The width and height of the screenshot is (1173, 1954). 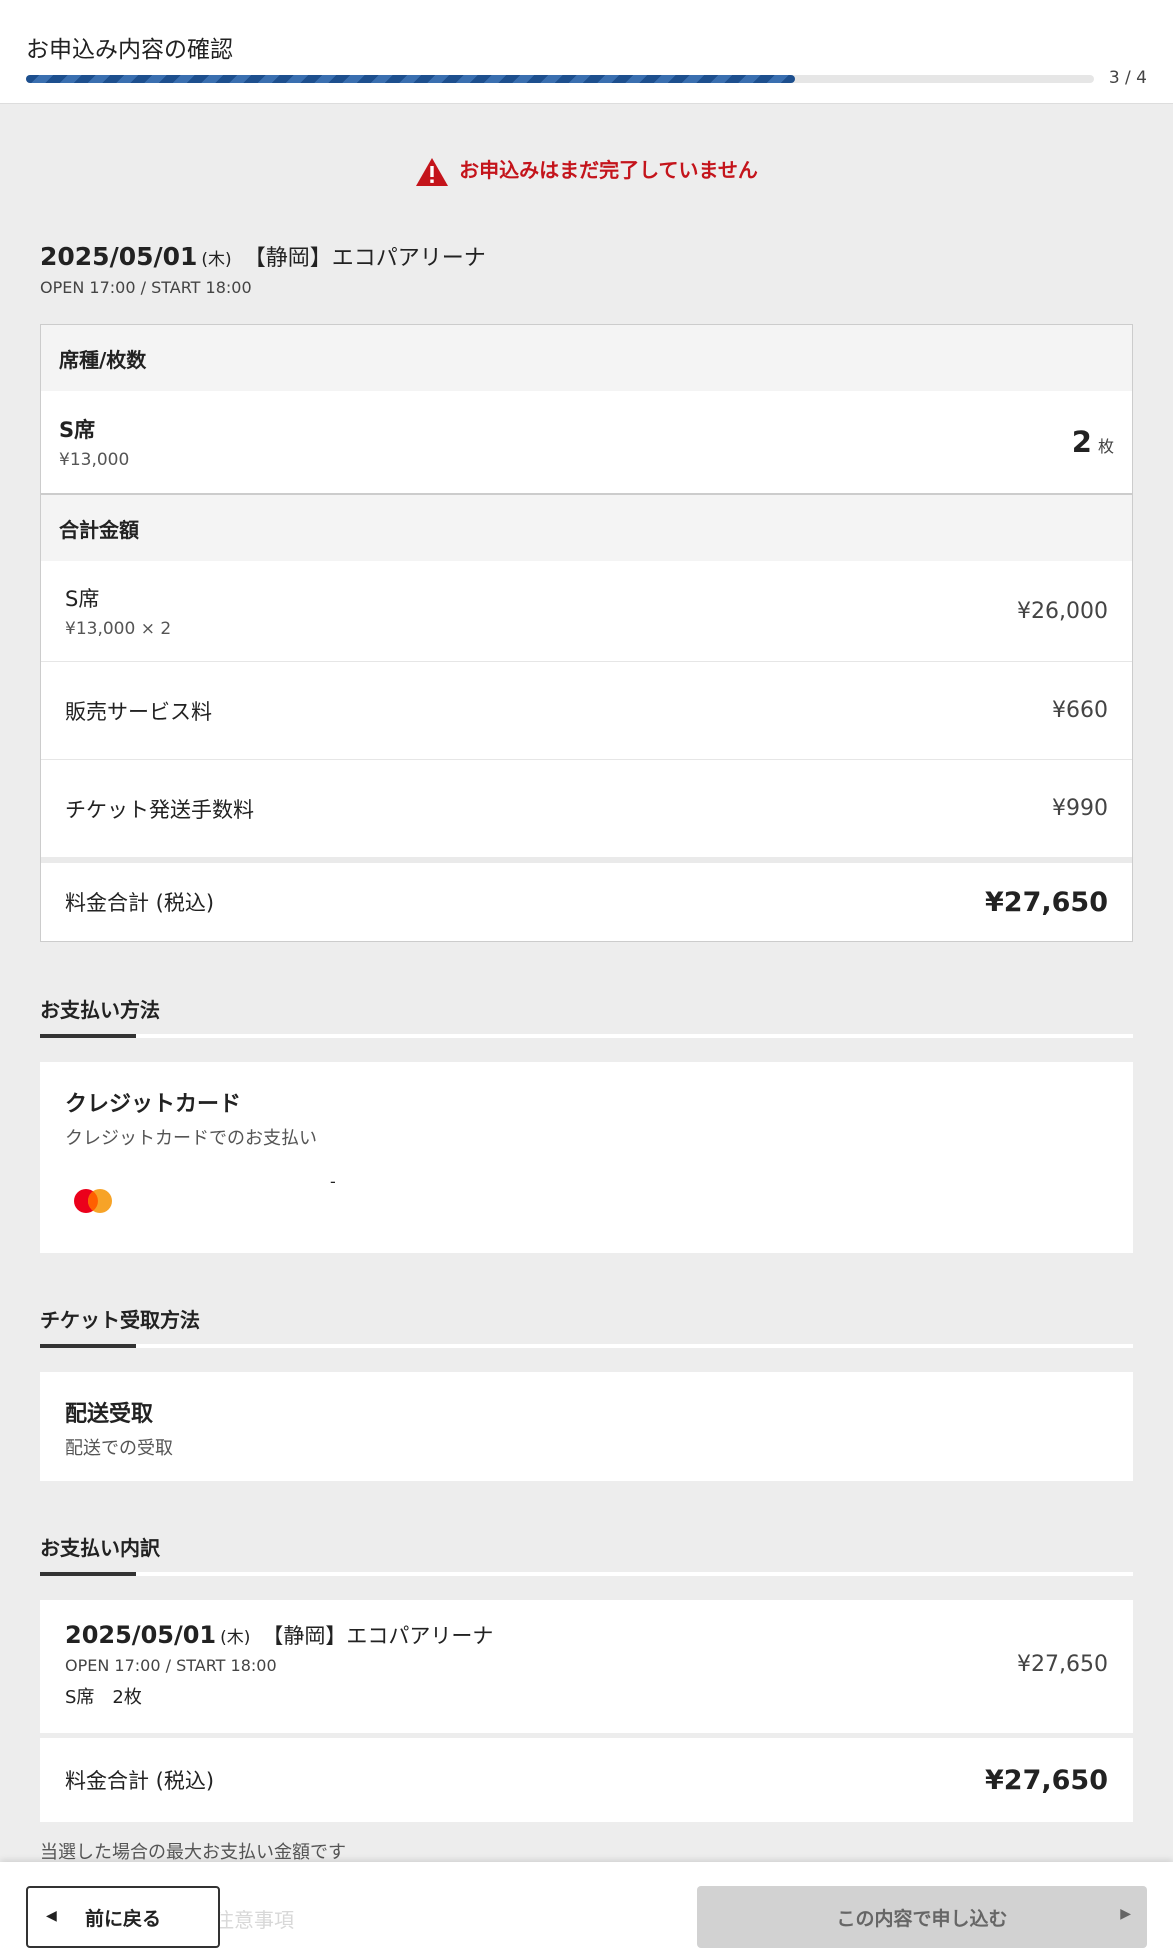 What do you see at coordinates (1062, 1664) in the screenshot?
I see `breakdown-amount: ¥27,650` at bounding box center [1062, 1664].